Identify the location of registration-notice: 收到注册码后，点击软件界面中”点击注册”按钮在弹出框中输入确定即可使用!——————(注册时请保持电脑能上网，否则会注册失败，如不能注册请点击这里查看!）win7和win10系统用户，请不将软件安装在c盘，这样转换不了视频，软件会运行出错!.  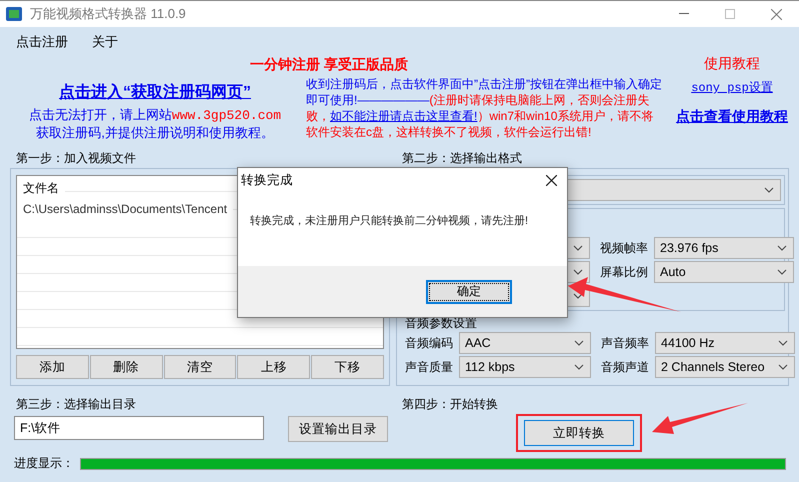
(484, 108).